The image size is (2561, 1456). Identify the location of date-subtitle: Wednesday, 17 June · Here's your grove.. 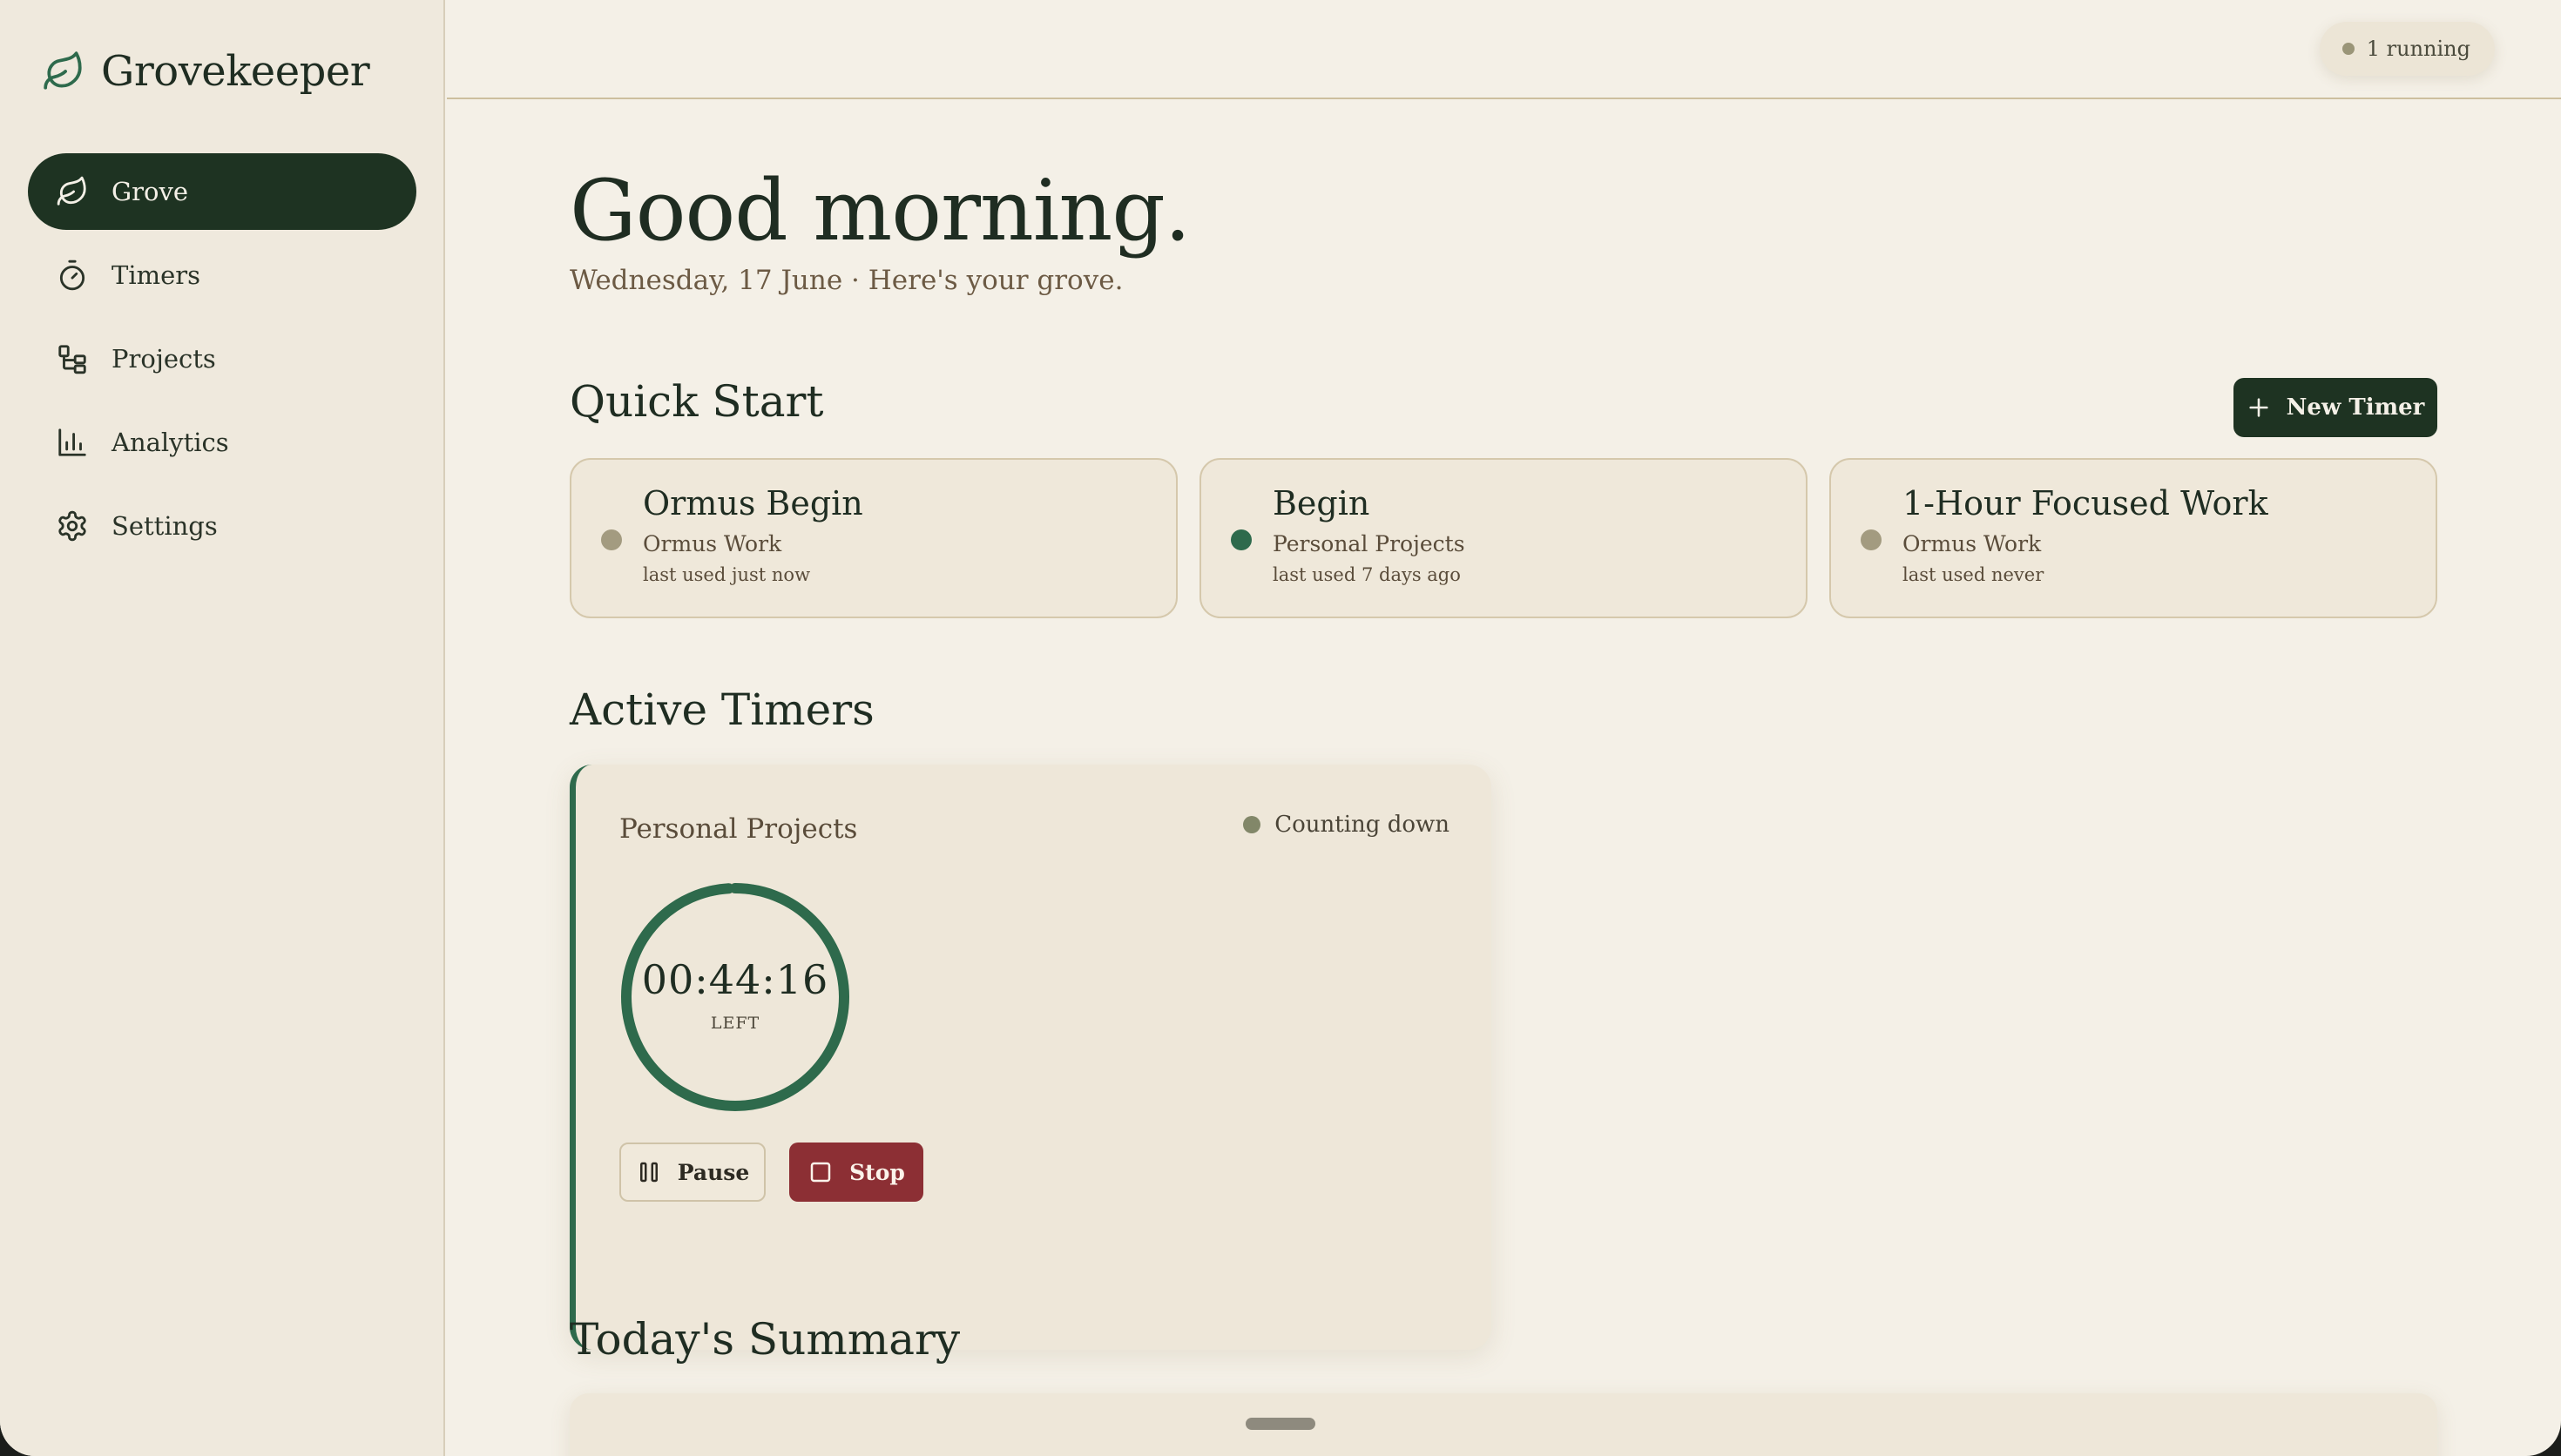
(847, 280).